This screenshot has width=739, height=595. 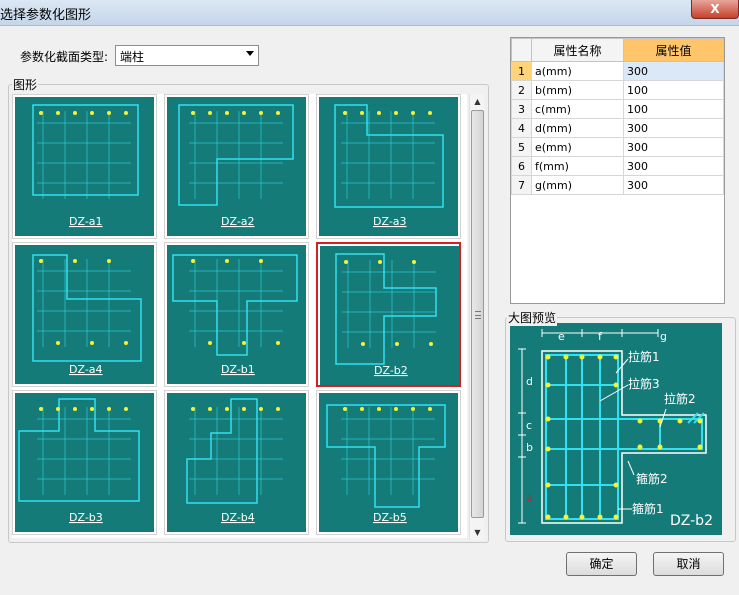 What do you see at coordinates (521, 50) in the screenshot?
I see `index-header` at bounding box center [521, 50].